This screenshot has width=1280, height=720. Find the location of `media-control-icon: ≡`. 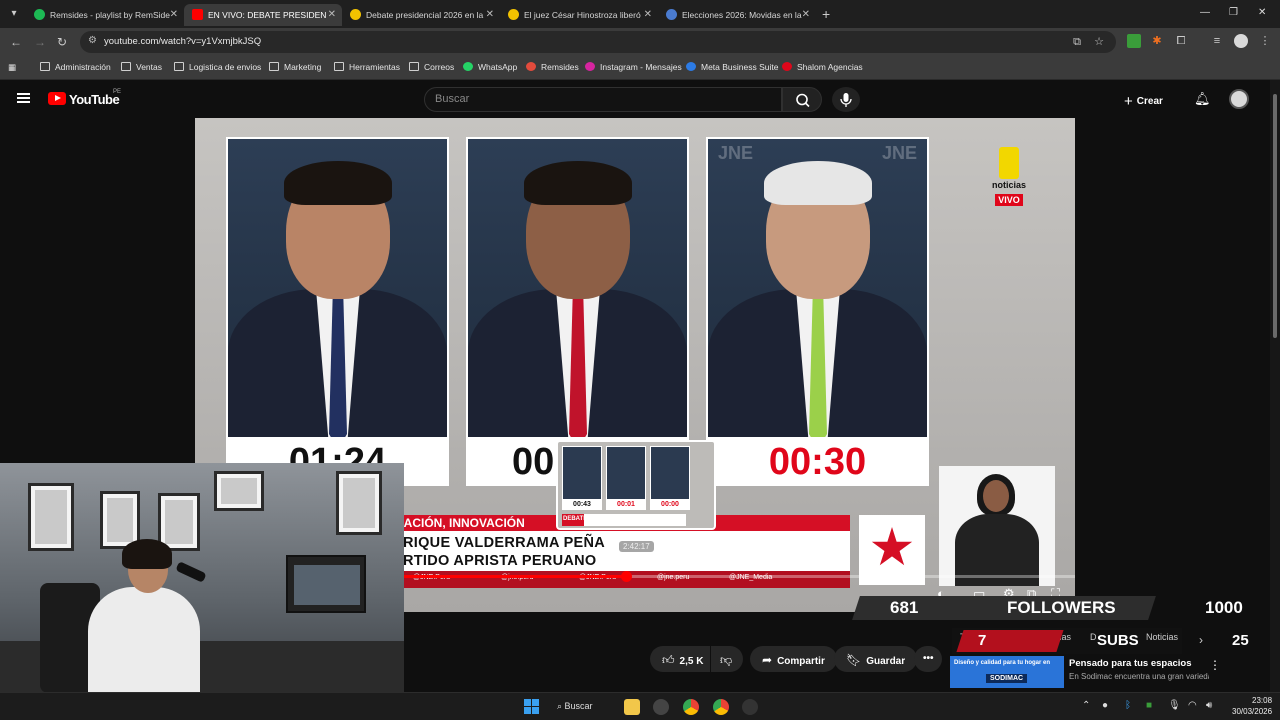

media-control-icon: ≡ is located at coordinates (1217, 41).